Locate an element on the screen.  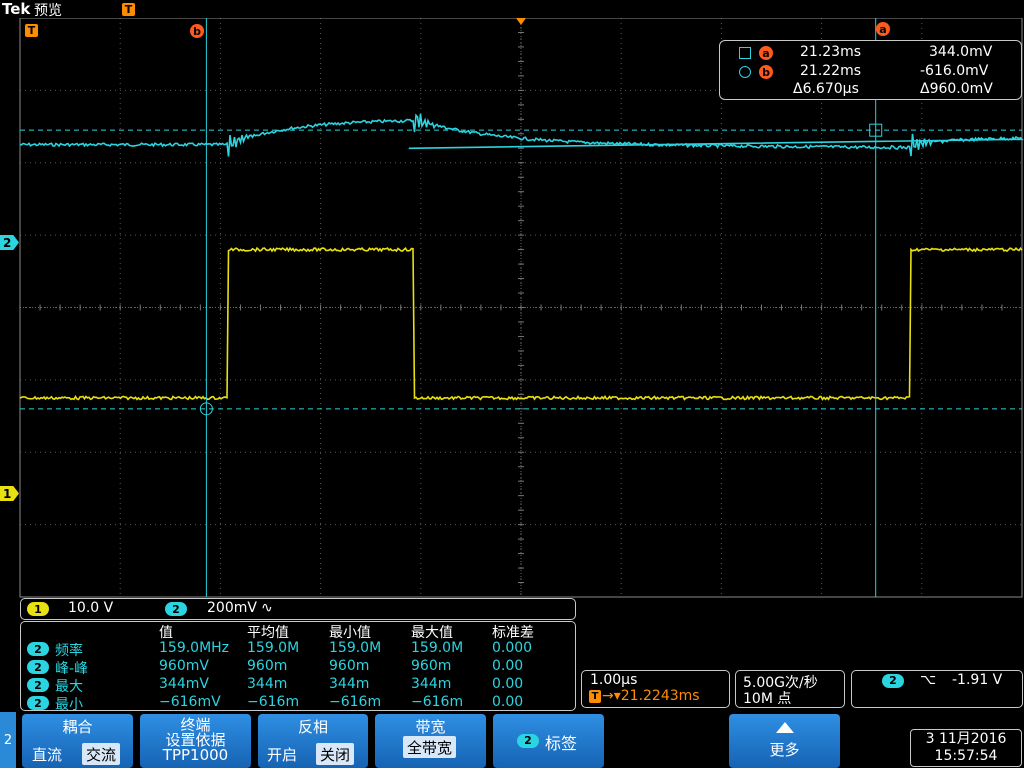
row-name: 最小 is located at coordinates (69, 705).